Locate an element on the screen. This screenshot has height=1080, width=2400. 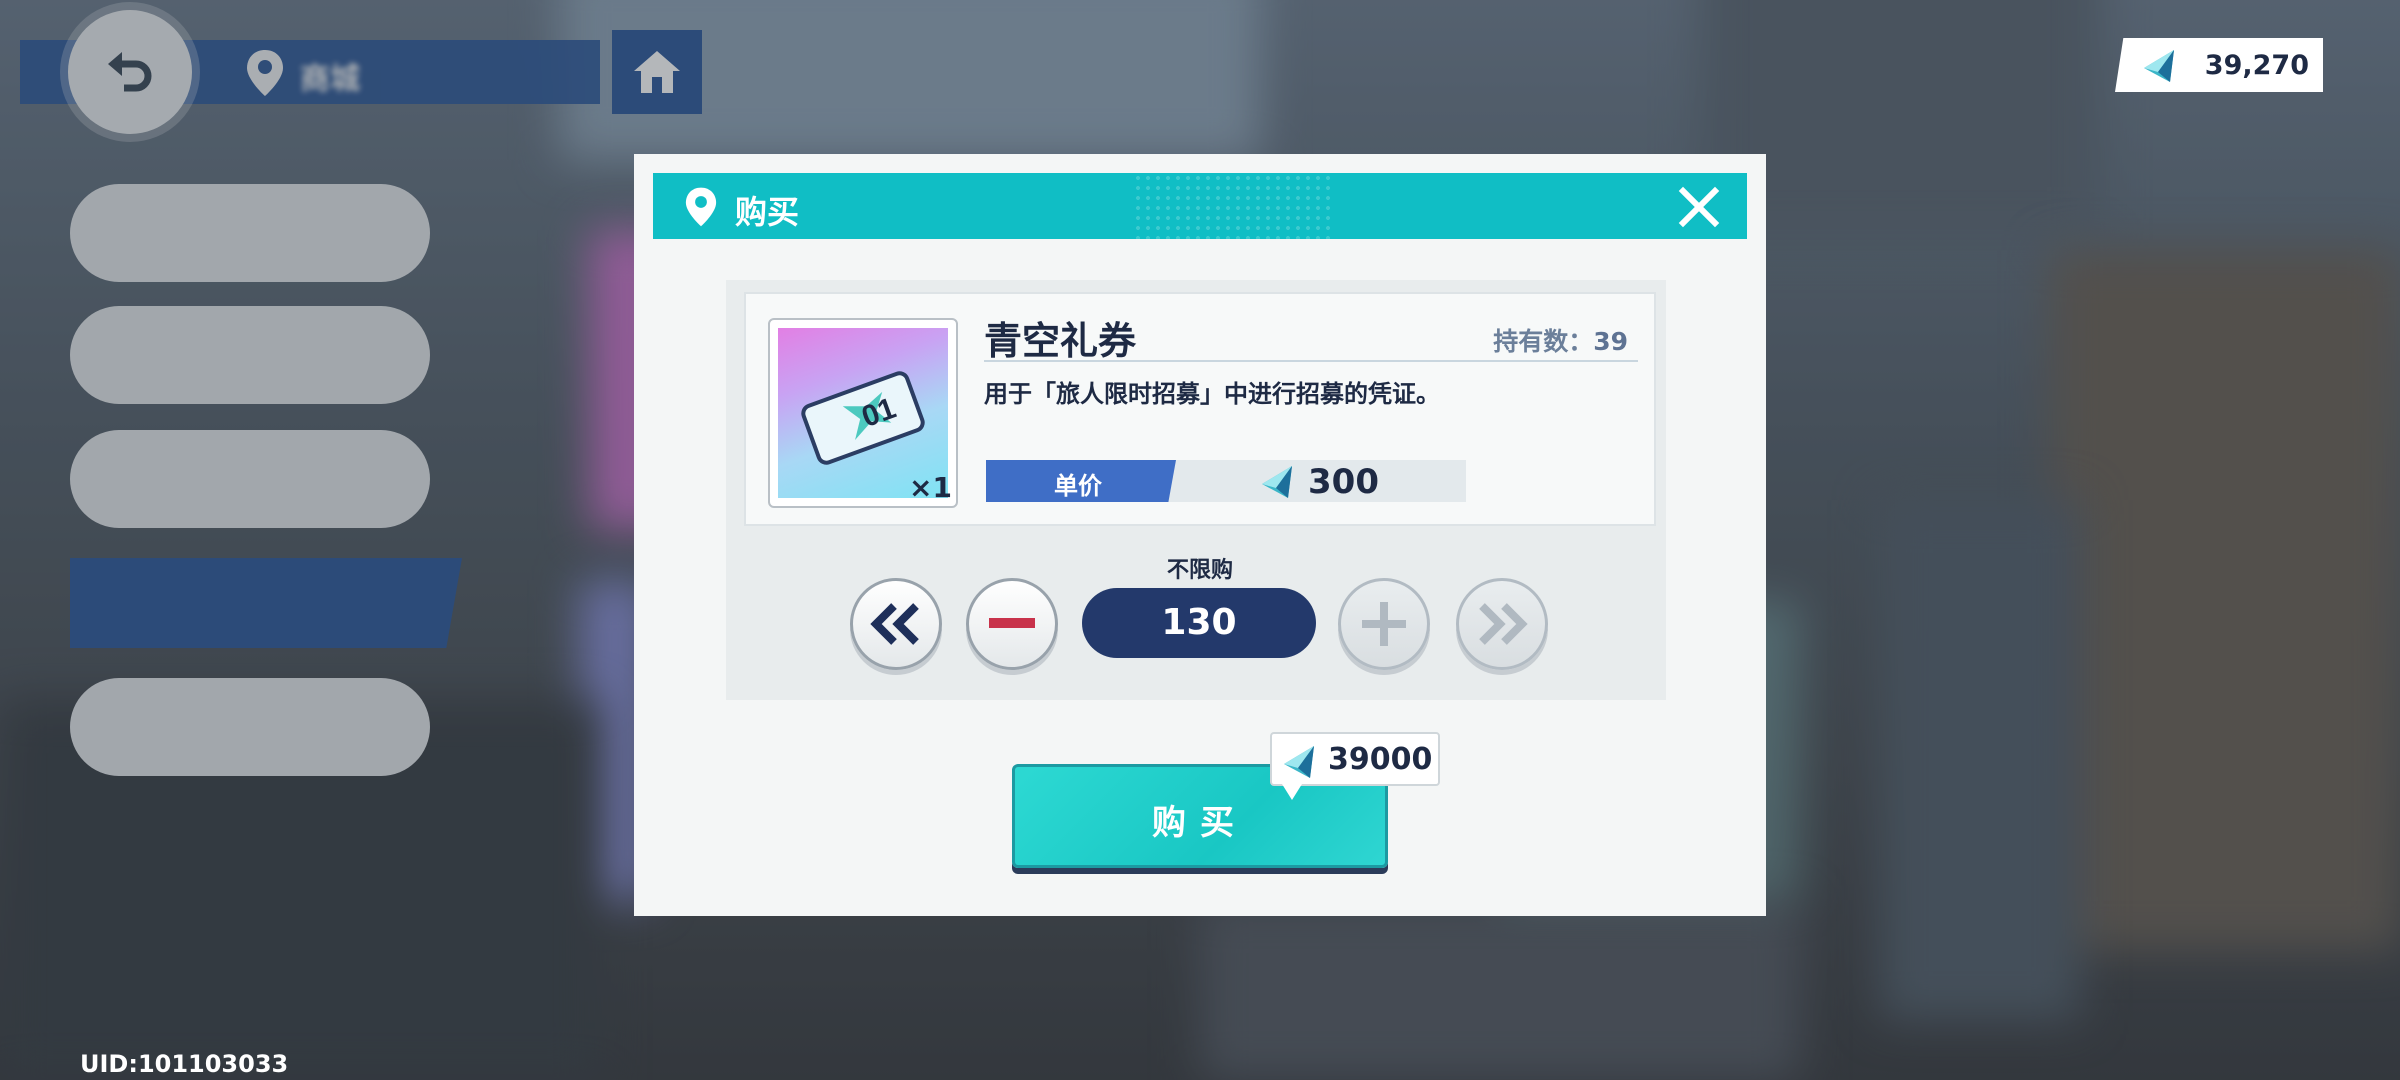
owned-count: 持有数：39 is located at coordinates (1560, 340).